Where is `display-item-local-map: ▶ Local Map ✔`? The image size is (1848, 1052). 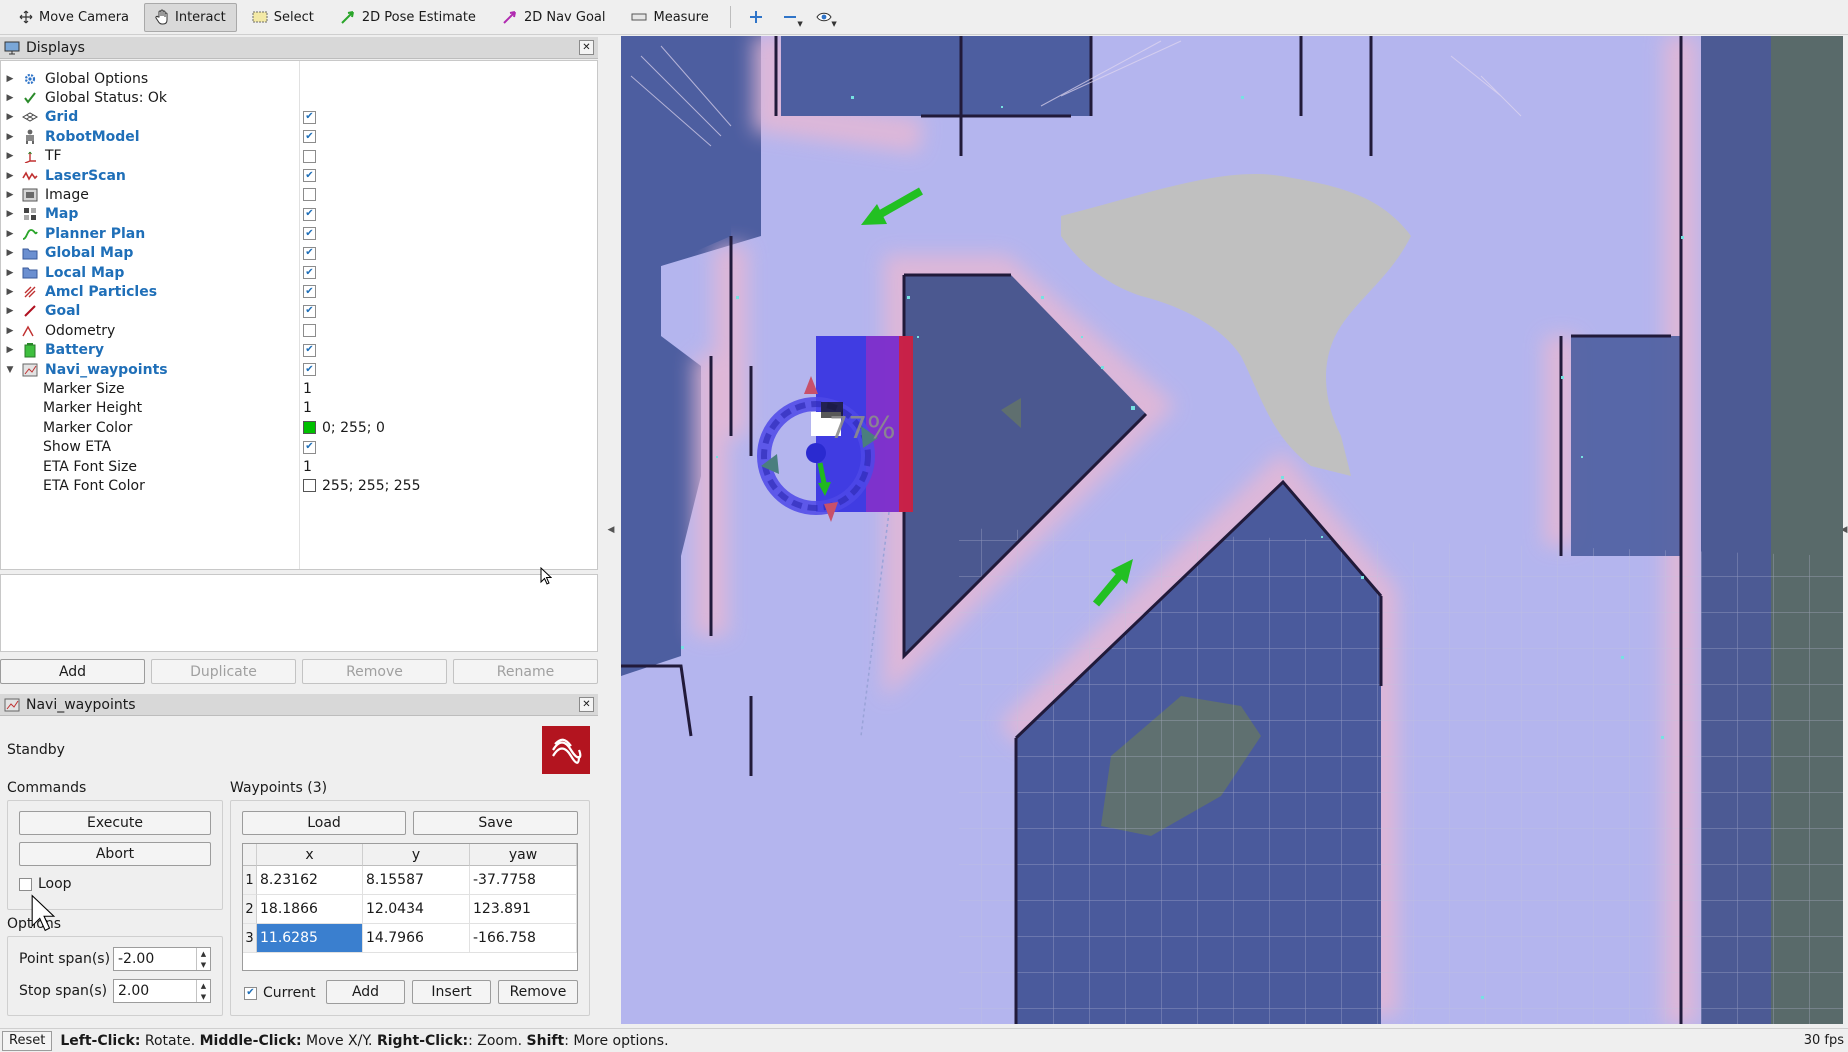
display-item-local-map: ▶ Local Map ✔ is located at coordinates (299, 272).